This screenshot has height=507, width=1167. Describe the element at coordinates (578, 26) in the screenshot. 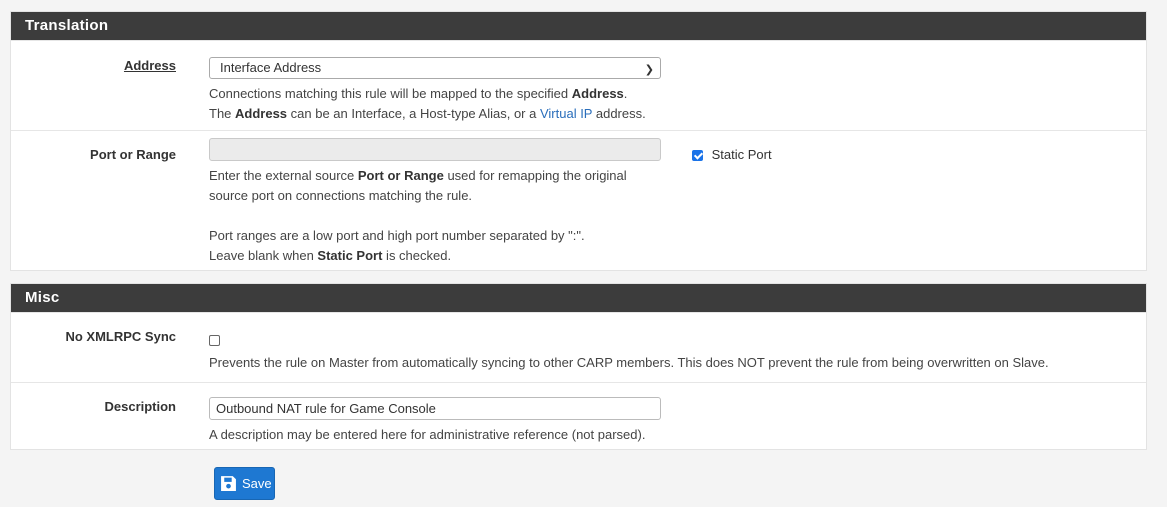

I see `translation-heading: Translation` at that location.